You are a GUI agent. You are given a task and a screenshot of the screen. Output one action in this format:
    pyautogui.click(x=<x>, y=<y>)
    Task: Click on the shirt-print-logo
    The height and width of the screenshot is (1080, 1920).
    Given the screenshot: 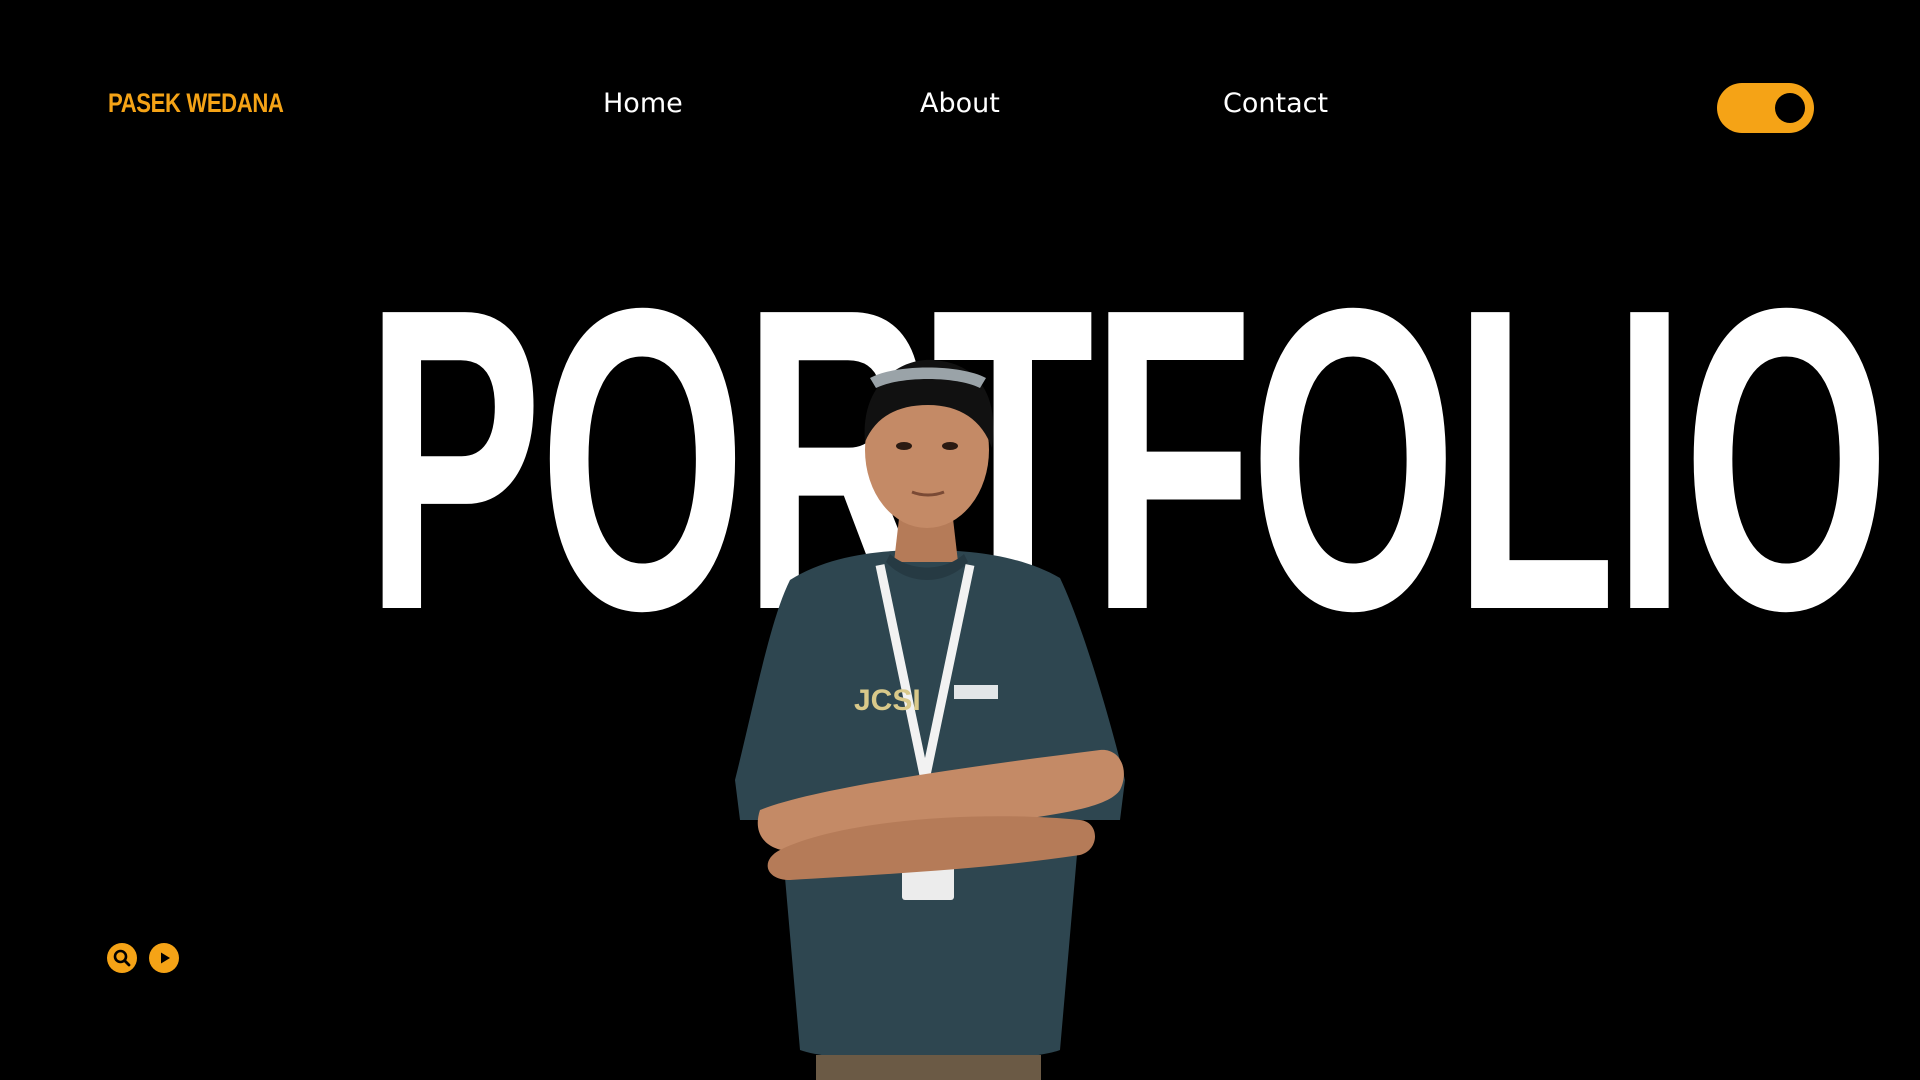 What is the action you would take?
    pyautogui.click(x=976, y=692)
    